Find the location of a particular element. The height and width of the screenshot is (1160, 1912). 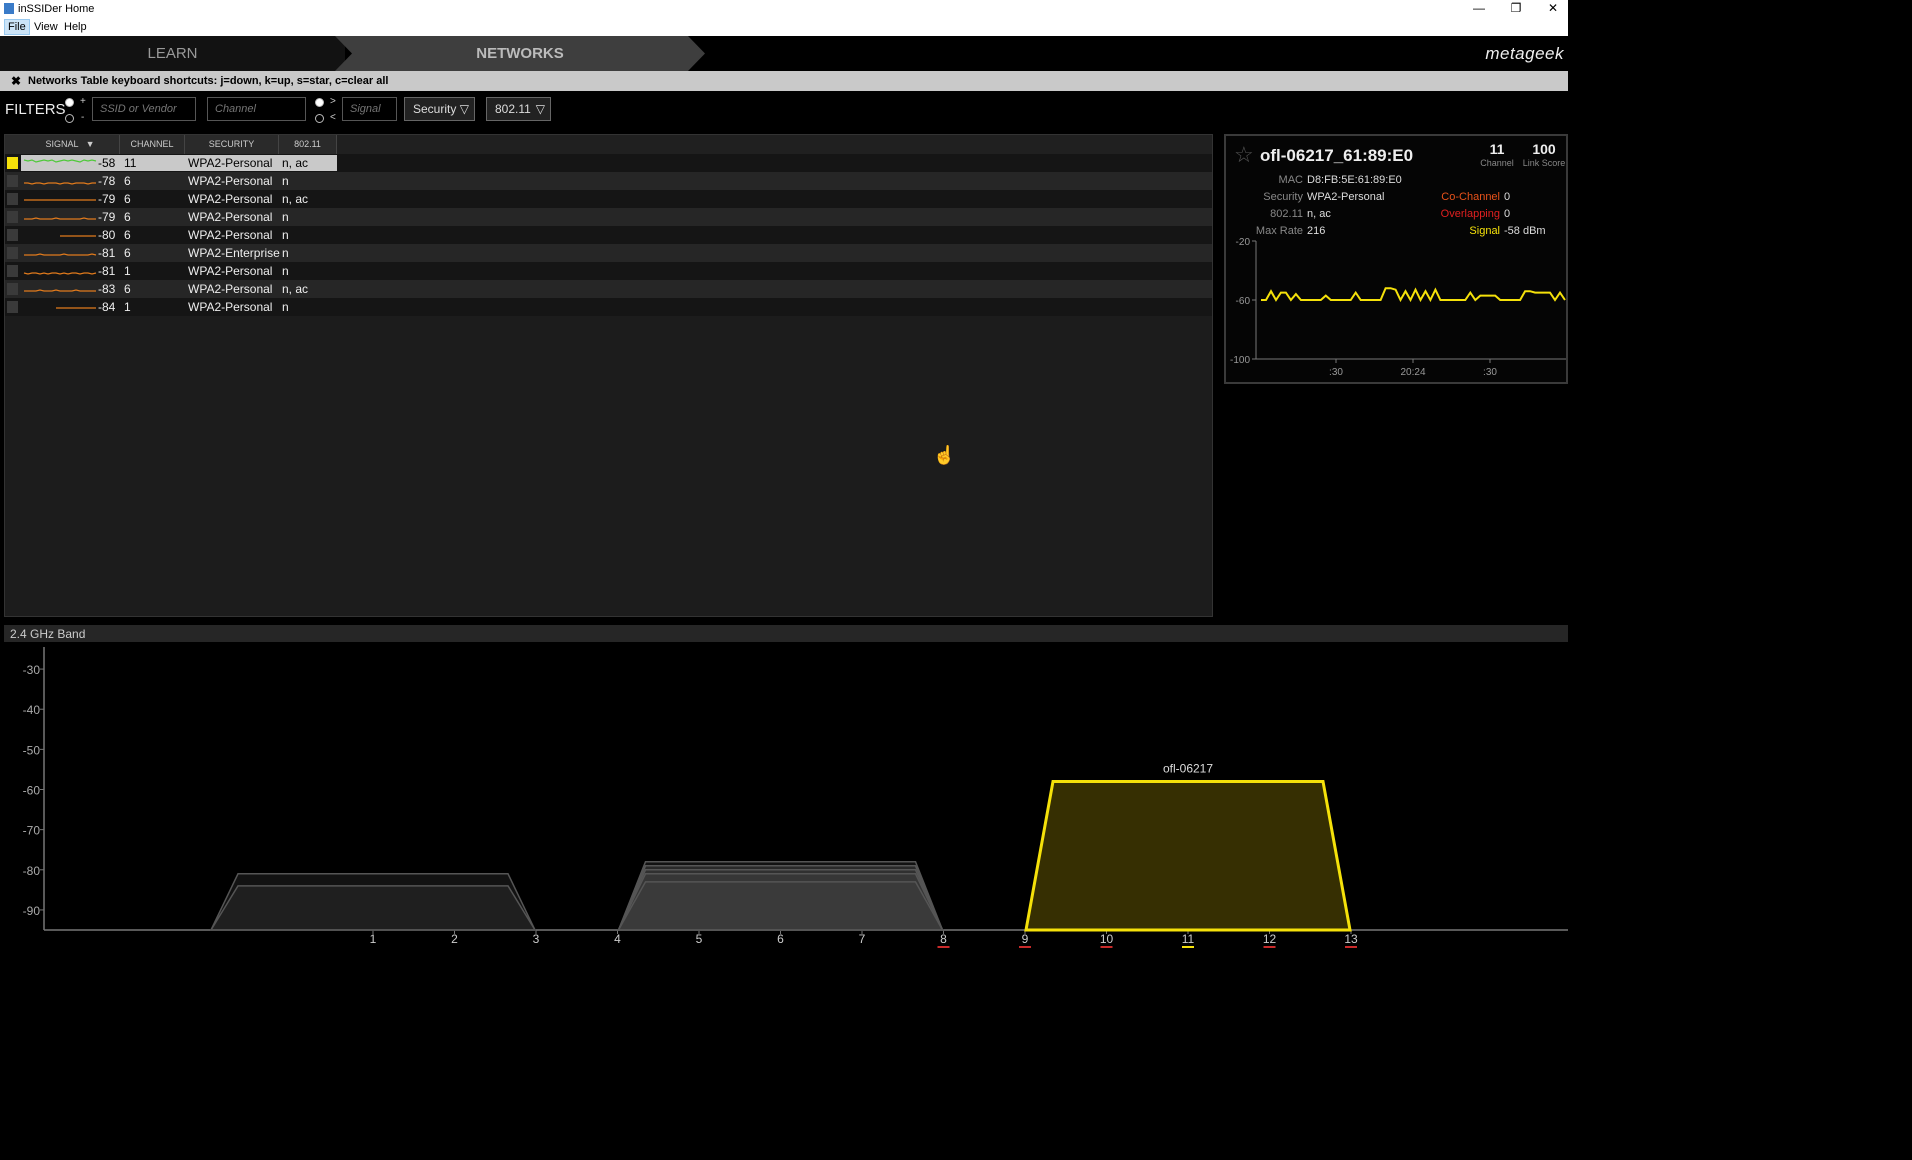

signal-history-line is located at coordinates (1413, 295).